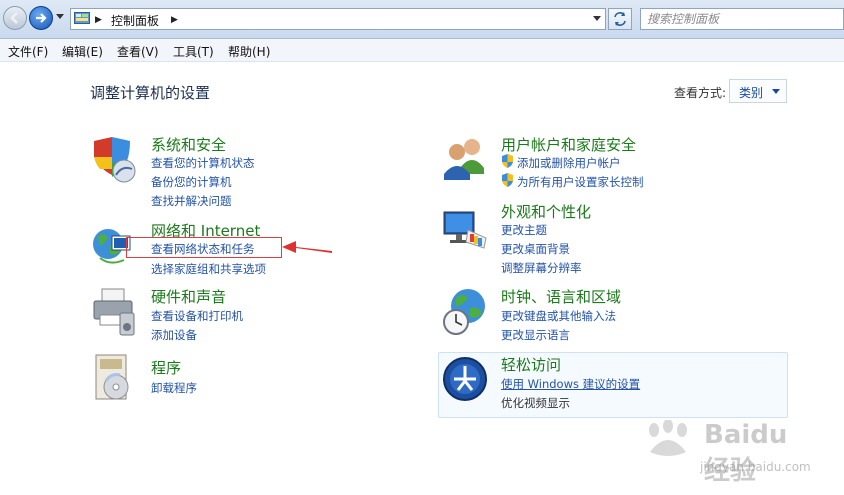 The width and height of the screenshot is (844, 495). I want to click on category-title: 程序, so click(166, 367).